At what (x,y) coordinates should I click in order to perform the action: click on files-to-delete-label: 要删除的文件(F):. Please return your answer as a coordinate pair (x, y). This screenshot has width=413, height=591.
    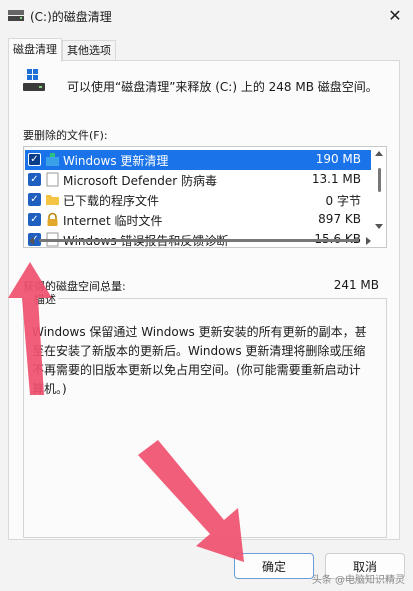
    Looking at the image, I should click on (65, 135).